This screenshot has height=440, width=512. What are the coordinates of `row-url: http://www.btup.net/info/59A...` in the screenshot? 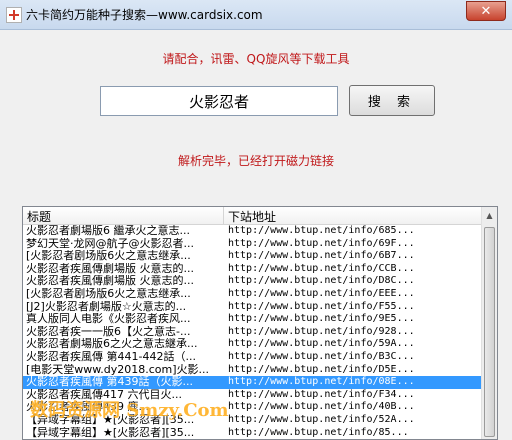 It's located at (321, 344).